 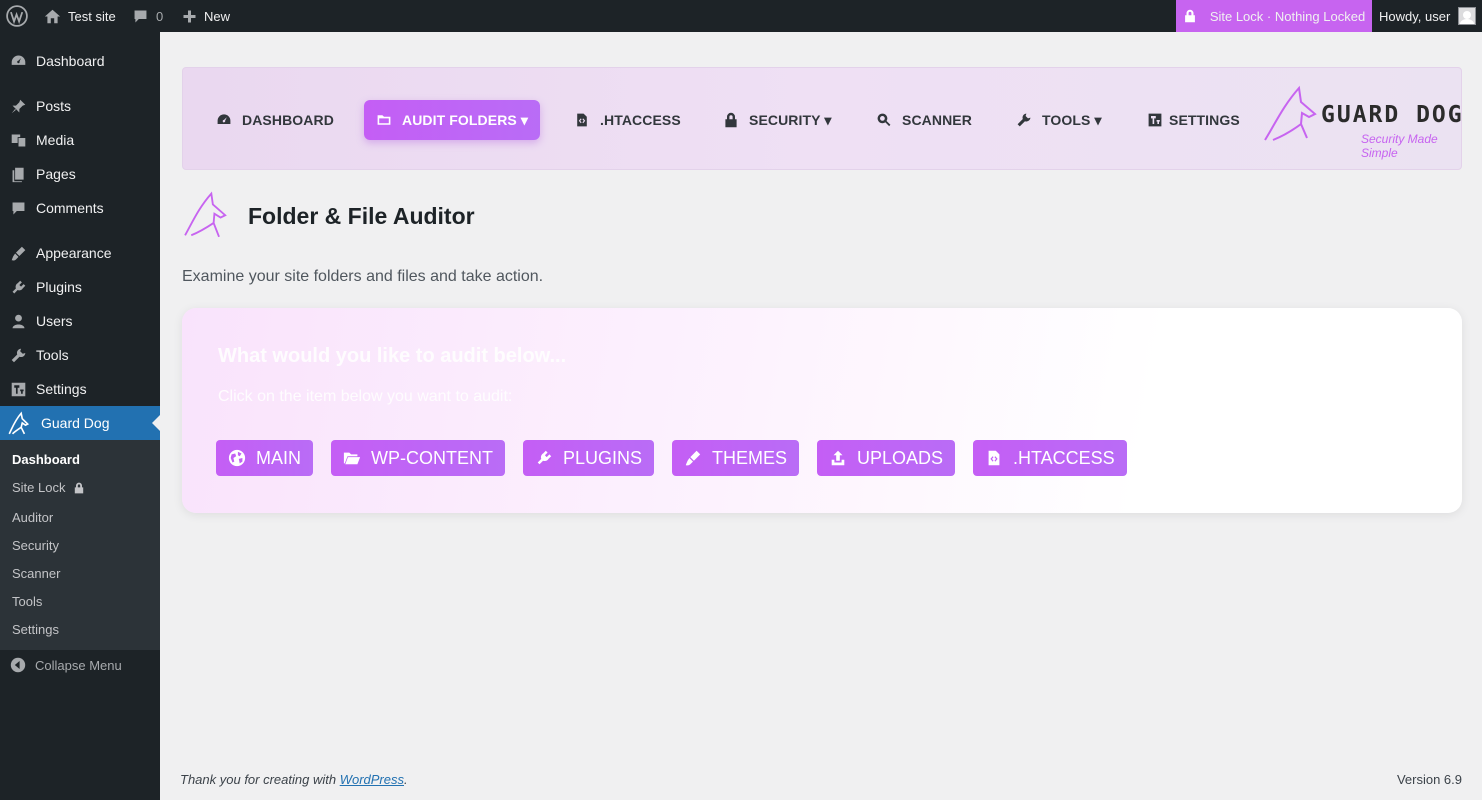 I want to click on audit-htaccess-button: .HTACCESS, so click(x=1050, y=458).